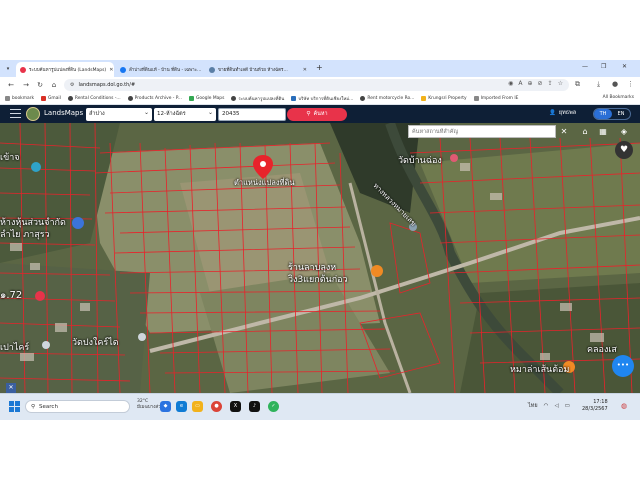 Image resolution: width=640 pixels, height=480 pixels. I want to click on temple-pin-icon, so click(454, 158).